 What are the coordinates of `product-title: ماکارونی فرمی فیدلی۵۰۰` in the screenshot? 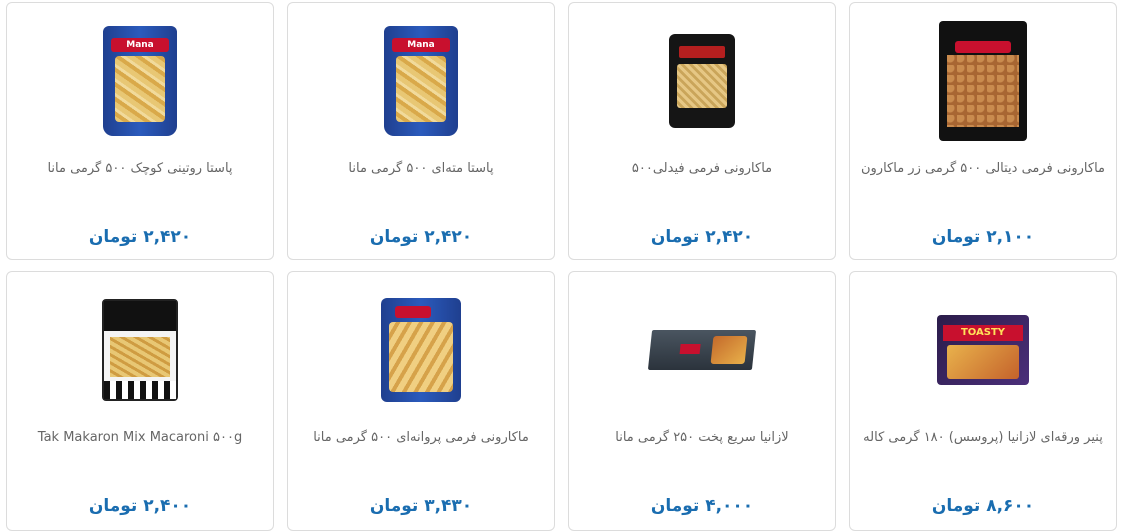 It's located at (702, 169).